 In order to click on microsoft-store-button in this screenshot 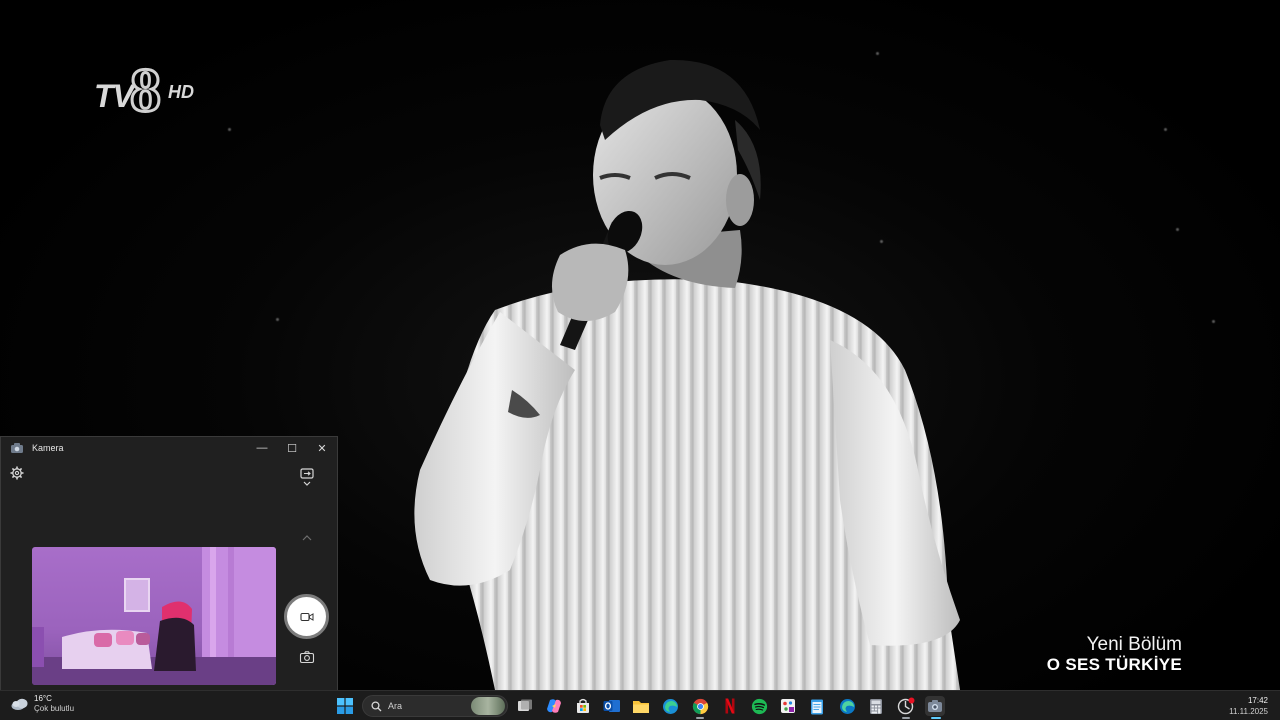, I will do `click(583, 706)`.